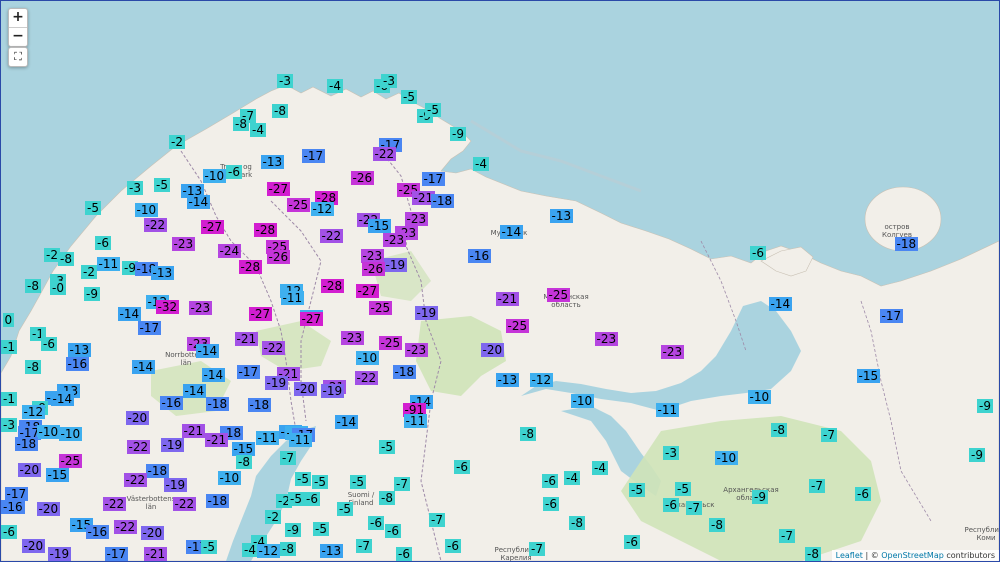 The height and width of the screenshot is (562, 1000). Describe the element at coordinates (9, 347) in the screenshot. I see `temperature-marker: -1` at that location.